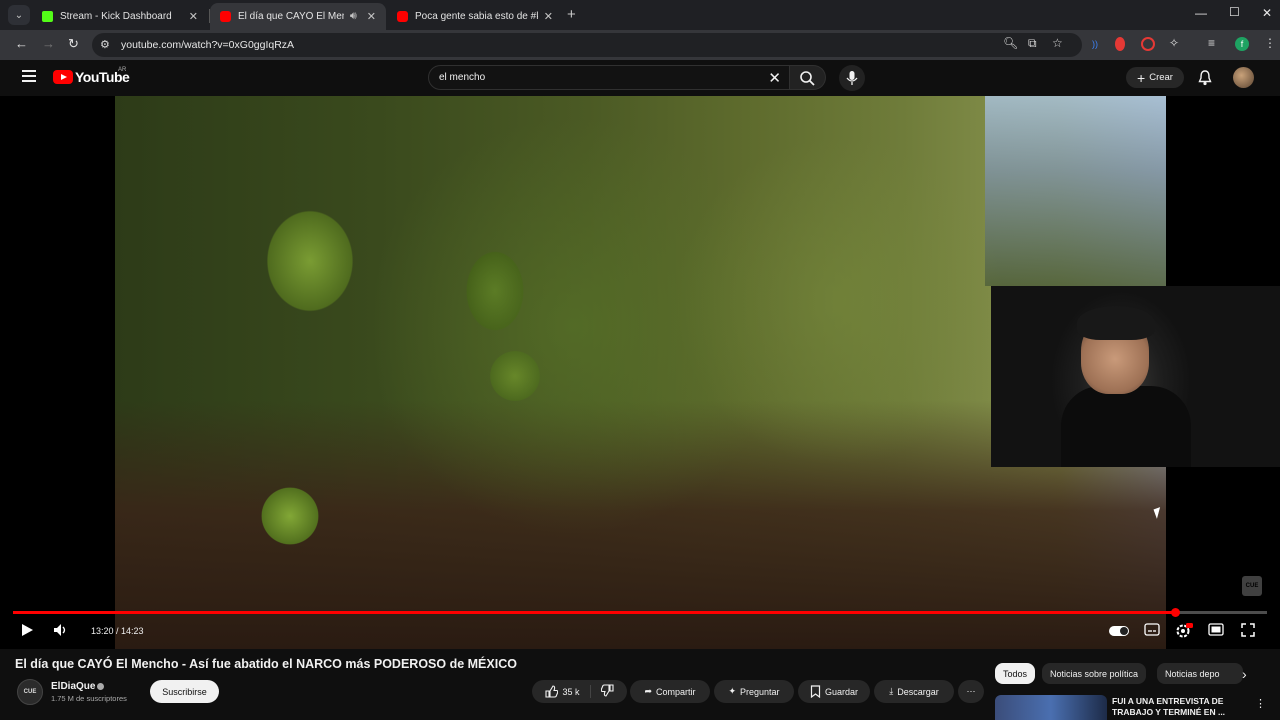 The height and width of the screenshot is (720, 1280). Describe the element at coordinates (209, 16) in the screenshot. I see `tab-divider` at that location.